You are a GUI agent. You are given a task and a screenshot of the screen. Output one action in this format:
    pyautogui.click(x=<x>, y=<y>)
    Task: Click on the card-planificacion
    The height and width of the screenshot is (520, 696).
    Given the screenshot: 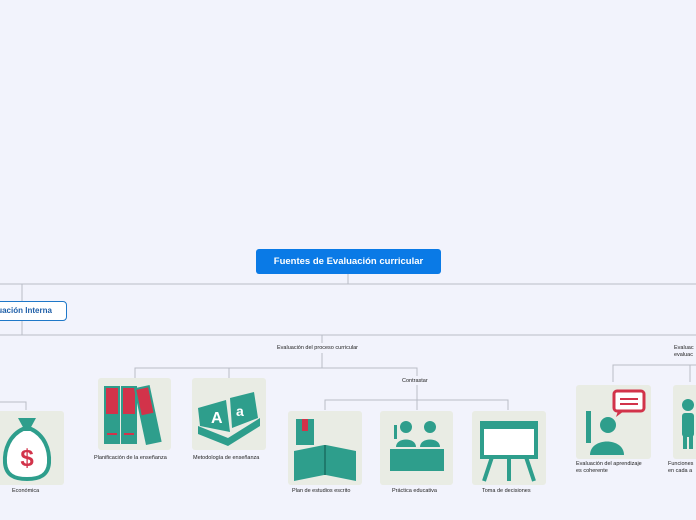 What is the action you would take?
    pyautogui.click(x=134, y=414)
    